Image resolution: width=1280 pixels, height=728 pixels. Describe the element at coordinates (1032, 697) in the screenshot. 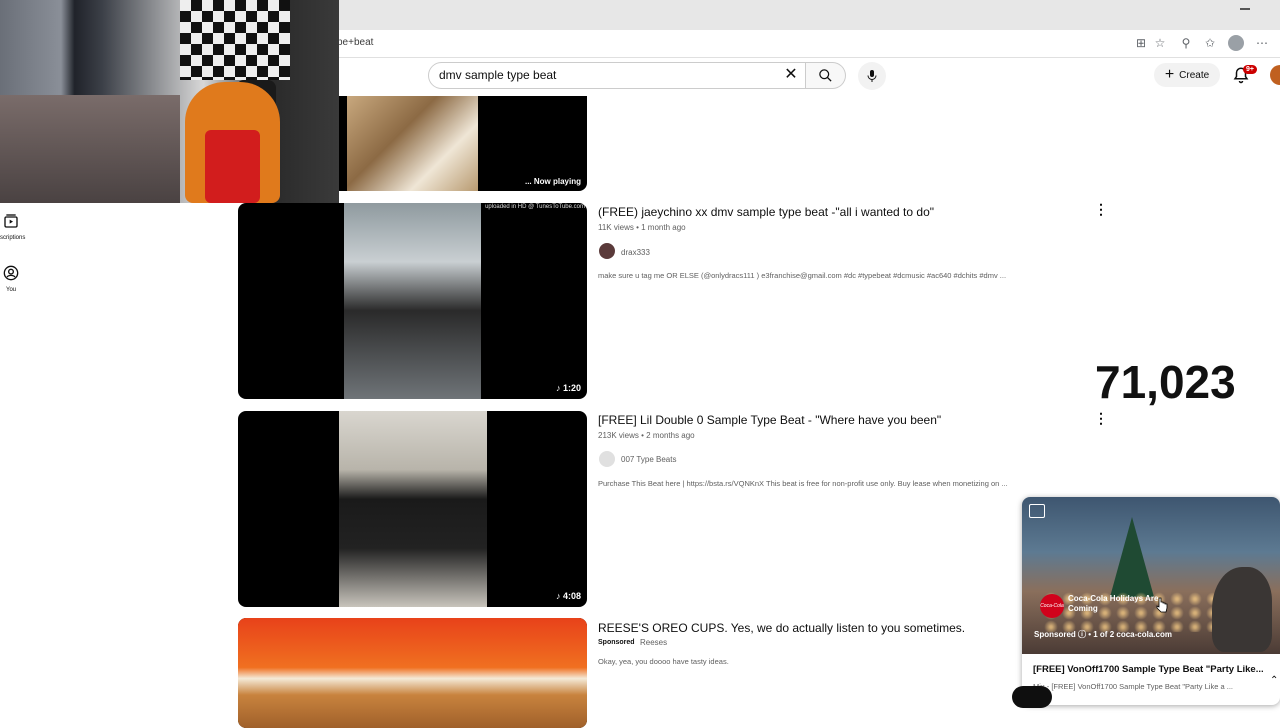

I see `snackbar-pill` at that location.